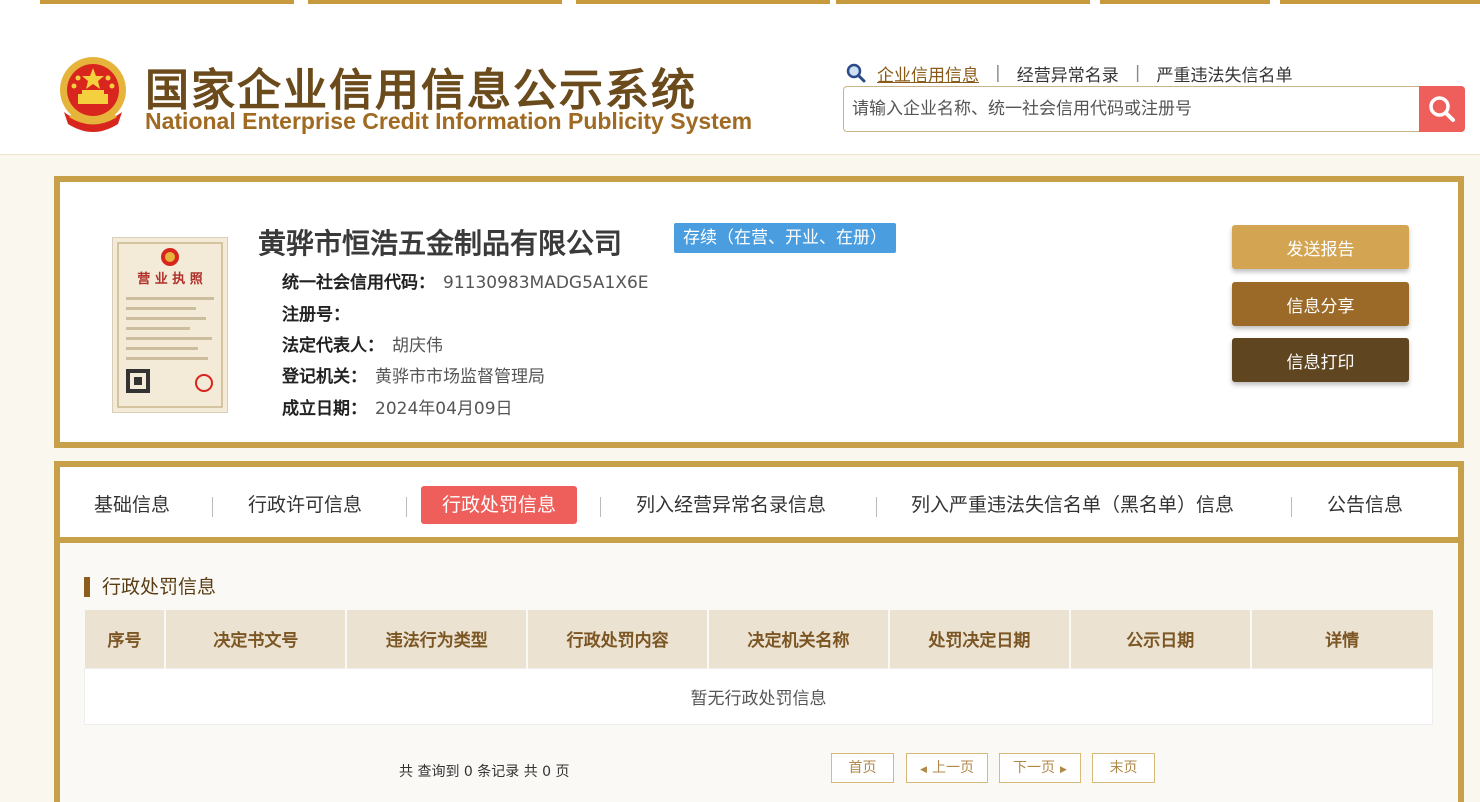 The height and width of the screenshot is (802, 1480). What do you see at coordinates (1365, 505) in the screenshot?
I see `tab-announcements: 公告信息` at bounding box center [1365, 505].